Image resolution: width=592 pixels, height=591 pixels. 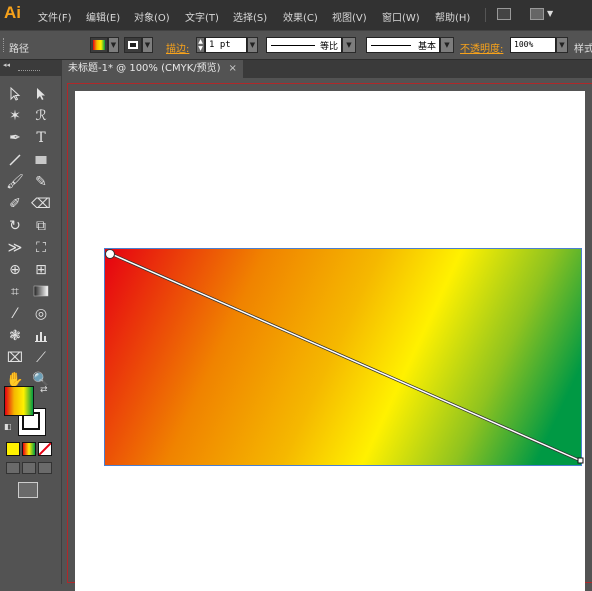 I want to click on draw-inside-icon, so click(x=45, y=468).